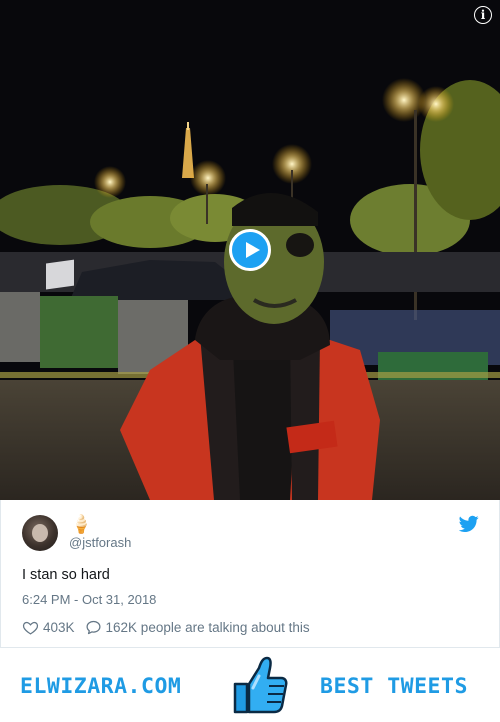 This screenshot has width=500, height=722. What do you see at coordinates (207, 627) in the screenshot?
I see `conversation-count: 162K people are talking about this` at bounding box center [207, 627].